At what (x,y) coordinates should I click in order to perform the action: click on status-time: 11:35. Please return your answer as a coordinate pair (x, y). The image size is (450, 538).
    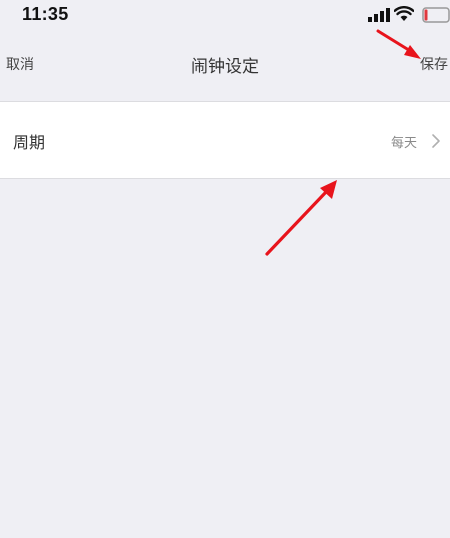
    Looking at the image, I should click on (45, 14).